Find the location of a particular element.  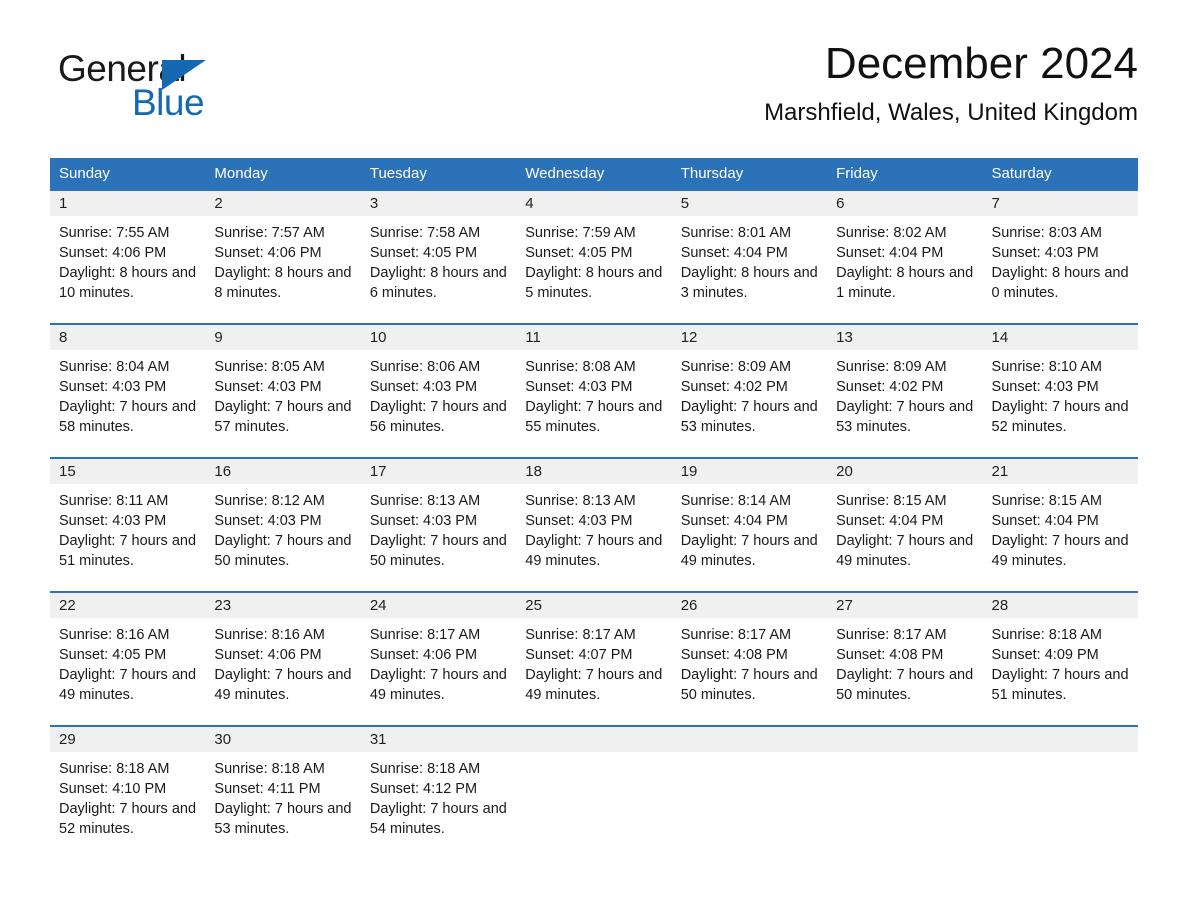

sunrise-text: Sunrise: 7:59 AM is located at coordinates (580, 233).